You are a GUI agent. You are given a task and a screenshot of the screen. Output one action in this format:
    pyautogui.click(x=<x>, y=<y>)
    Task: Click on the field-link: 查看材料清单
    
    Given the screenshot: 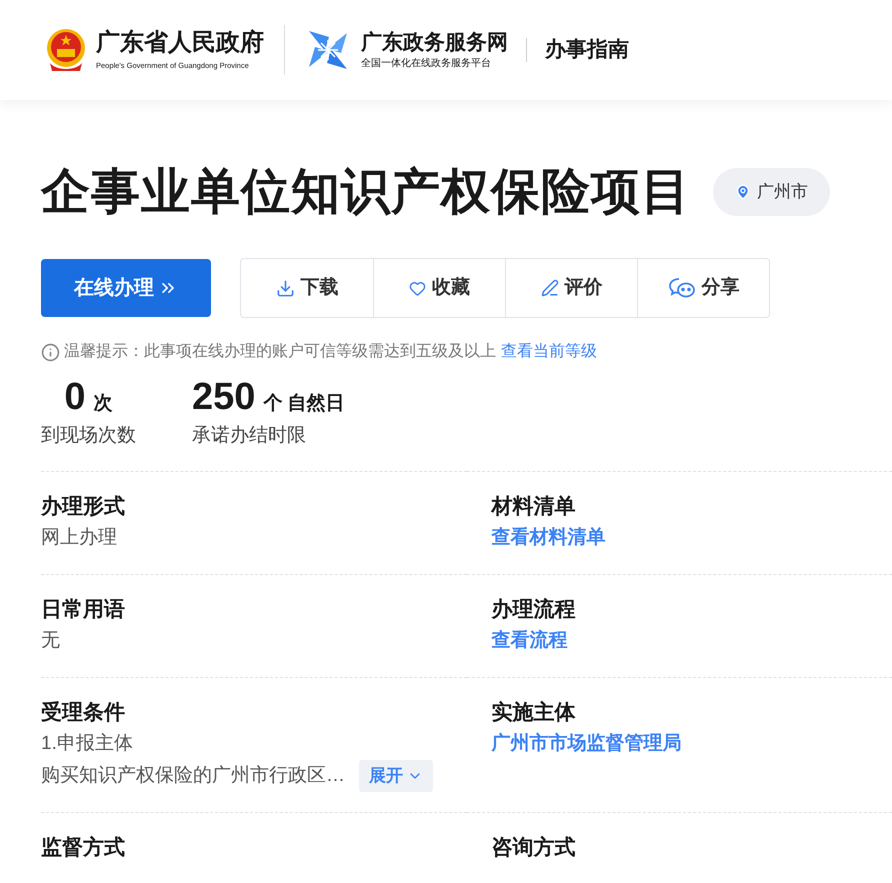 What is the action you would take?
    pyautogui.click(x=549, y=538)
    